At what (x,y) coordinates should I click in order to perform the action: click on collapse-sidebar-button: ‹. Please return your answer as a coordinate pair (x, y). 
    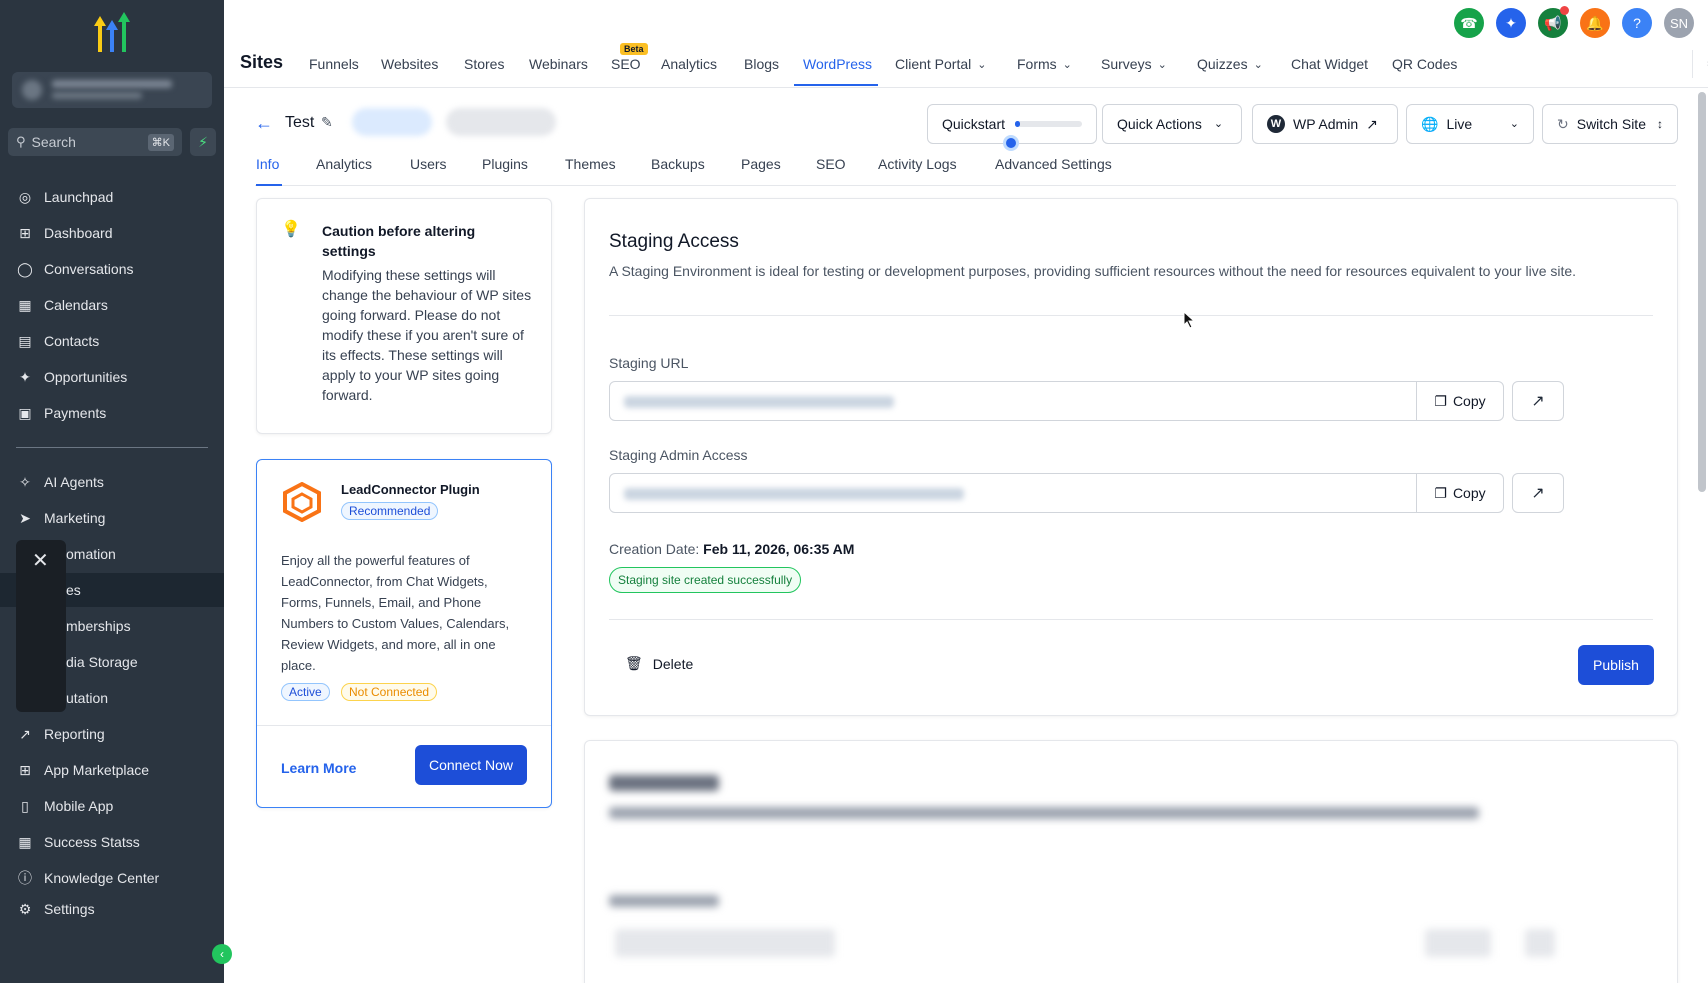
    Looking at the image, I should click on (222, 954).